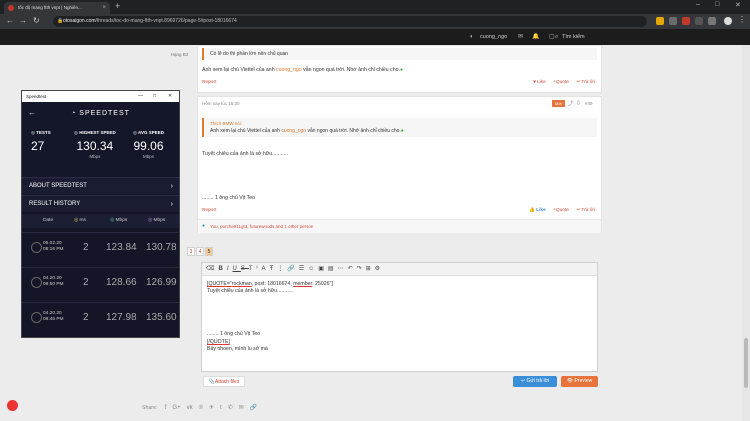  I want to click on list-icon: ☰, so click(303, 269).